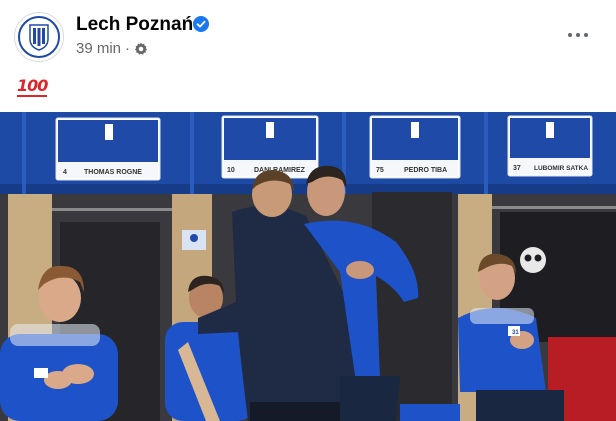  What do you see at coordinates (517, 168) in the screenshot?
I see `locker-number-4: 37` at bounding box center [517, 168].